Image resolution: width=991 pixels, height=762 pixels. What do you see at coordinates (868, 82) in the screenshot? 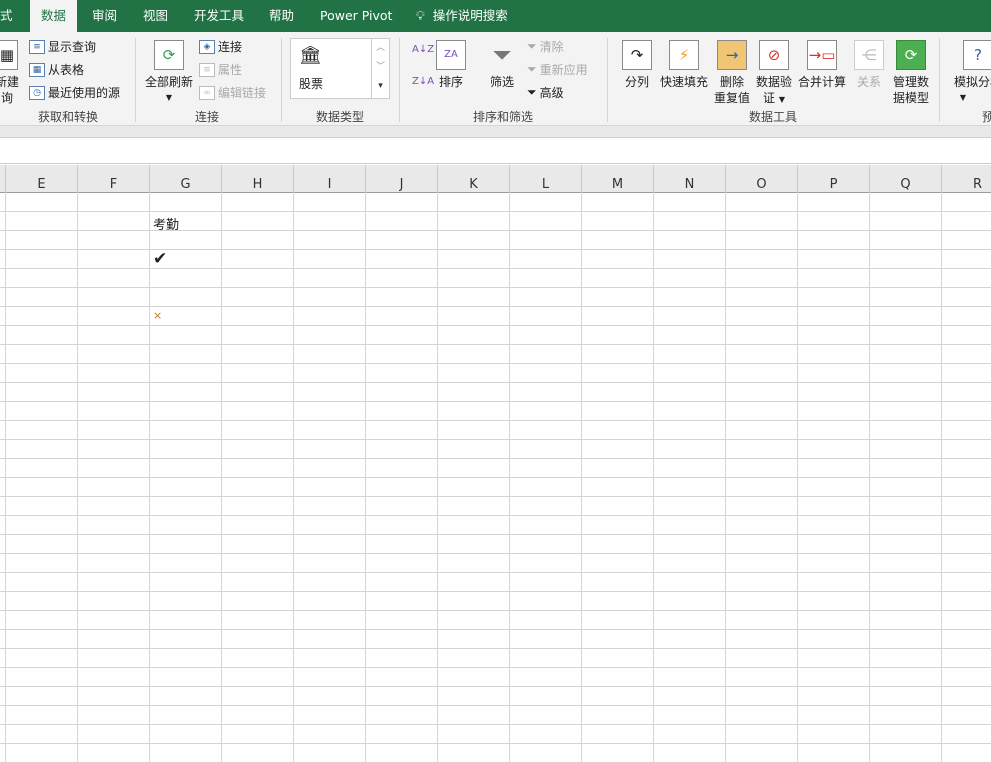
I see `relationships-label: 关系` at bounding box center [868, 82].